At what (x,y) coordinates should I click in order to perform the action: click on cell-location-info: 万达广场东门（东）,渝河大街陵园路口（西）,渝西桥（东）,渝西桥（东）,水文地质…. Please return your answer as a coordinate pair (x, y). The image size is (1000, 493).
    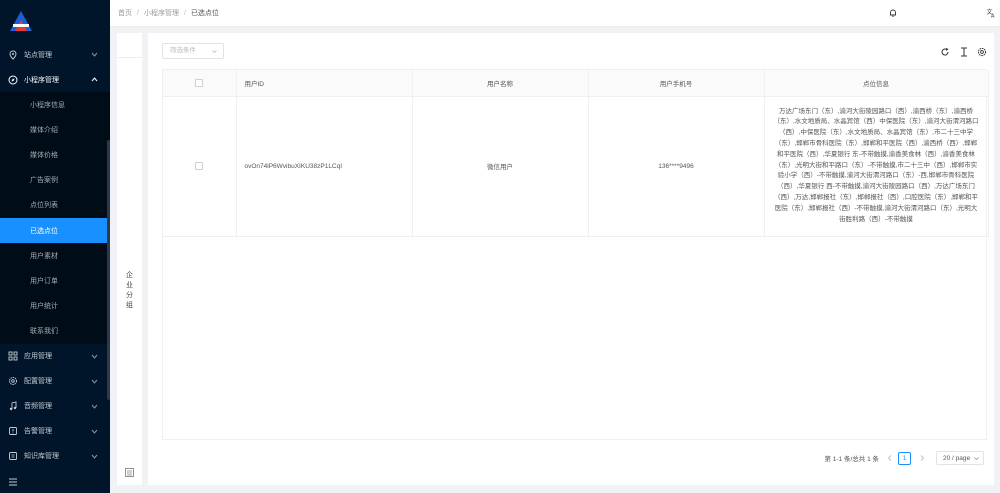
    Looking at the image, I should click on (876, 166).